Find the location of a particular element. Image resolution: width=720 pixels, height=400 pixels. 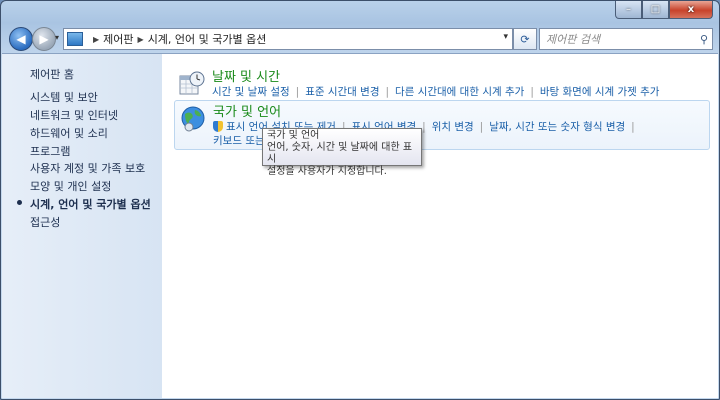

breadcrumb: ▶ 제어판 ▶ 시계, 언어 및 국가별 옵션 is located at coordinates (177, 39).